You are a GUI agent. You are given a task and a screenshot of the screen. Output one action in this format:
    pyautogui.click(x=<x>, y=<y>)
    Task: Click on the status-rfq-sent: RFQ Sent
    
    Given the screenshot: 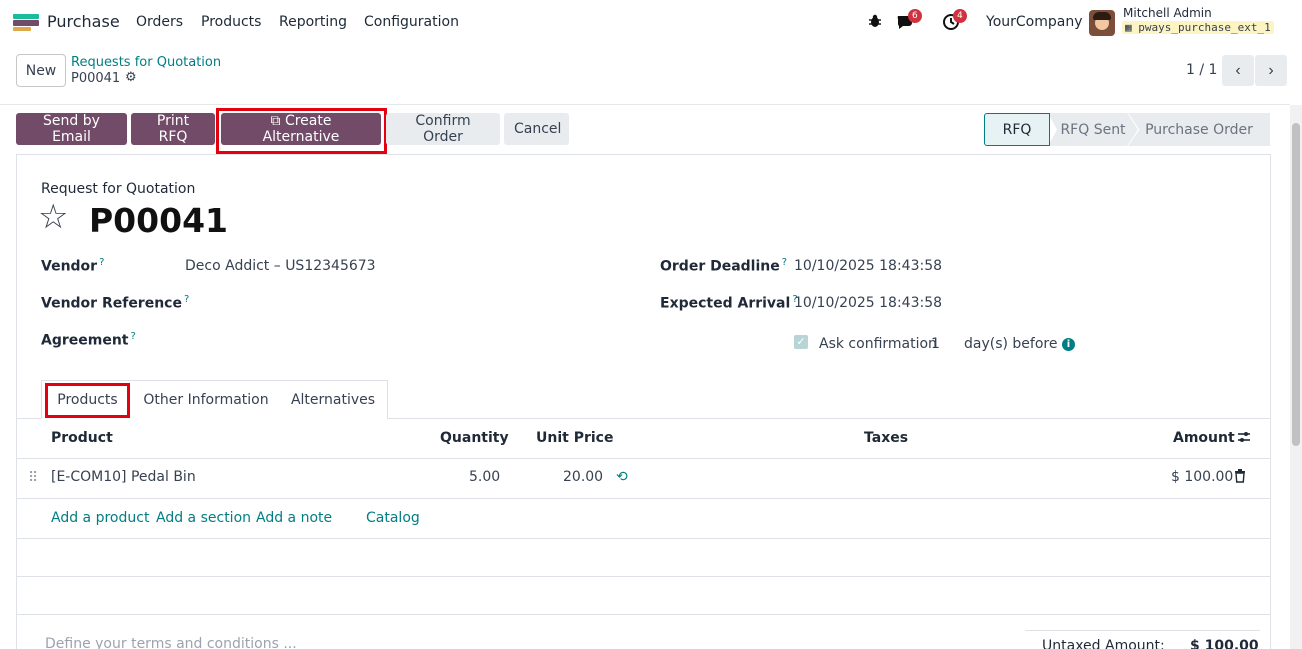 What is the action you would take?
    pyautogui.click(x=1093, y=129)
    